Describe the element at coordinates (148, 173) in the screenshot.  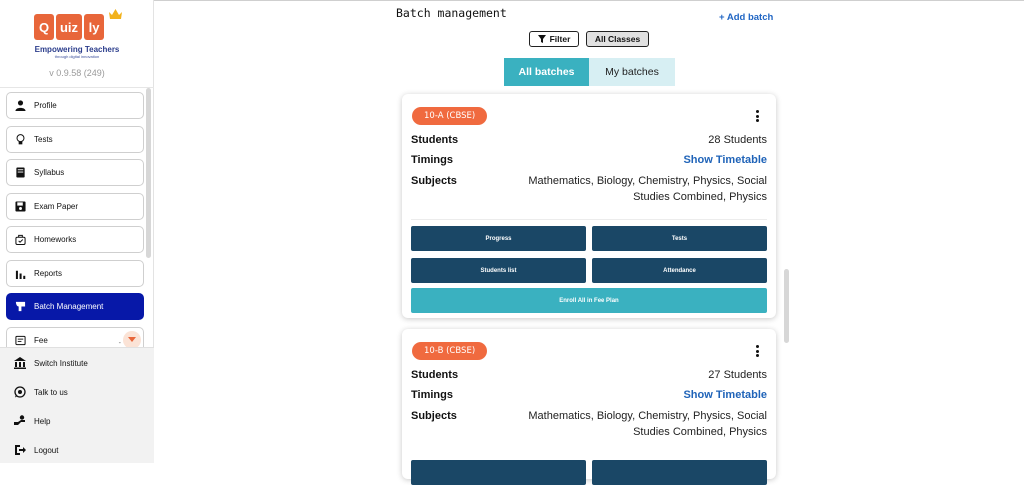
I see `sidebar-scrollbar` at that location.